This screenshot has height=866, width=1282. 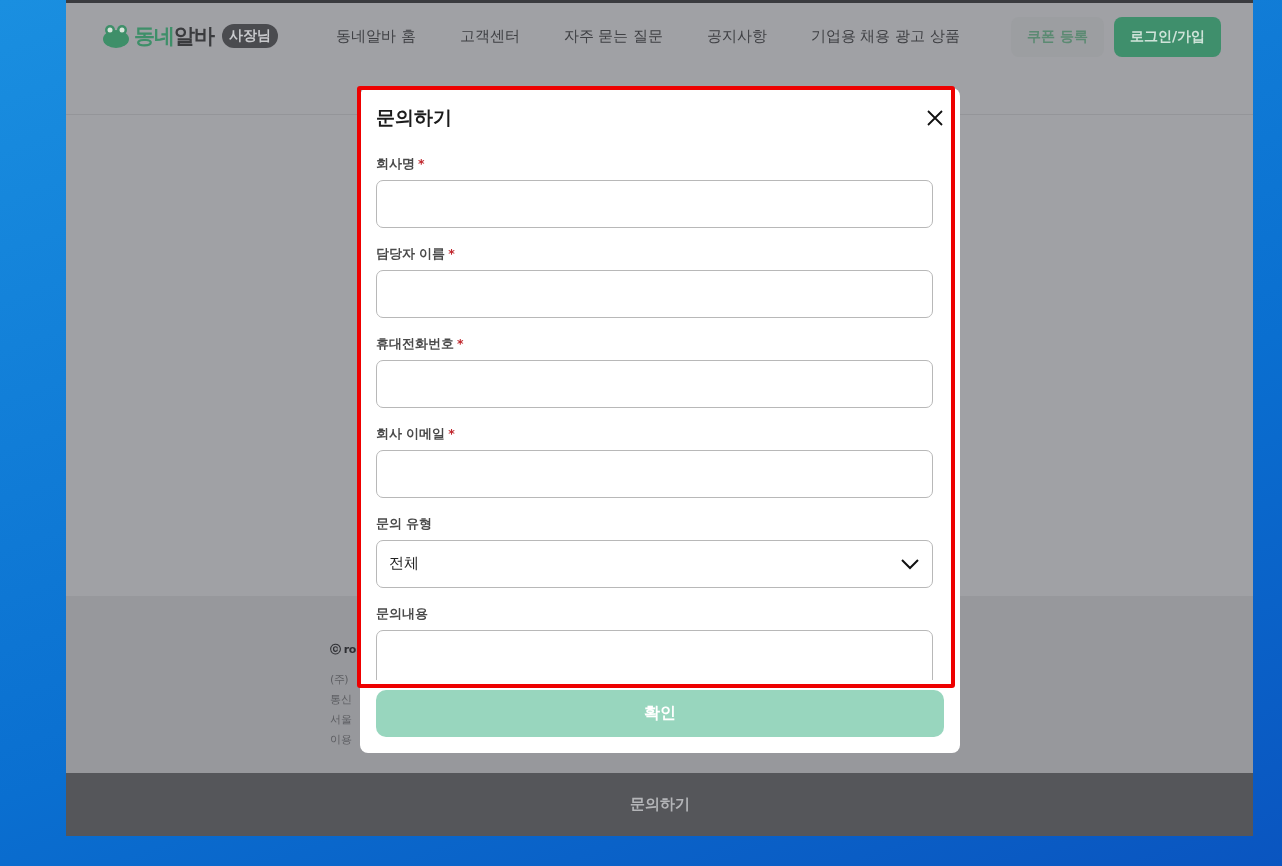 I want to click on field-label: 문의내용, so click(x=402, y=614).